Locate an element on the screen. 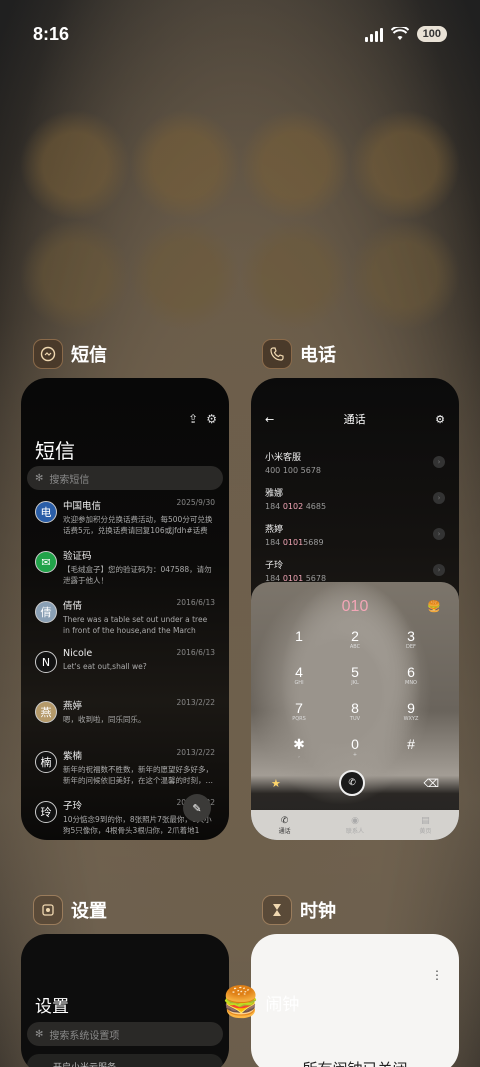 This screenshot has width=480, height=1067. phone-title: 通话 is located at coordinates (354, 419).